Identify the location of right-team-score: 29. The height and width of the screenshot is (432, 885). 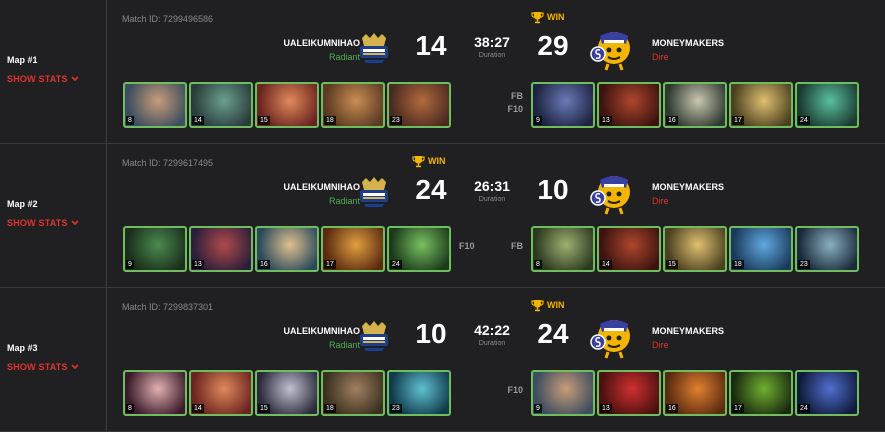
(553, 45).